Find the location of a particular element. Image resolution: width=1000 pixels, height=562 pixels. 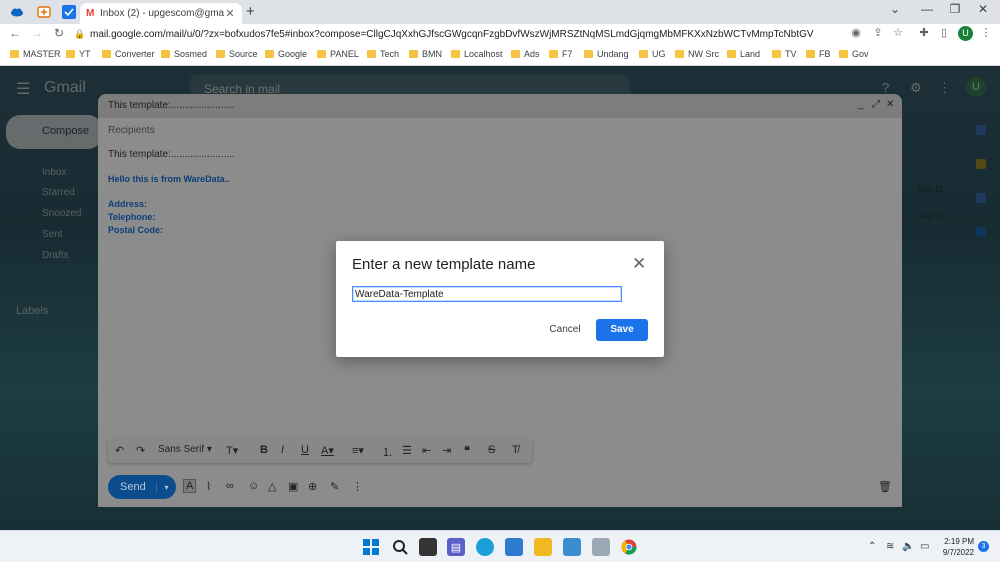

close-compose-icon: ✕ is located at coordinates (890, 104).